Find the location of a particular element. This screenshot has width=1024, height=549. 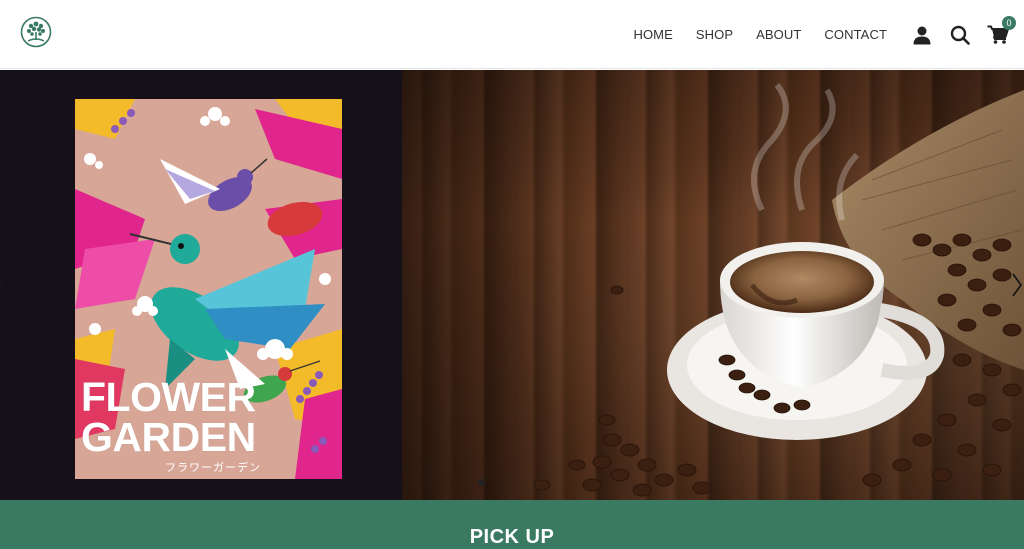

nav-shop: SHOP is located at coordinates (714, 34).